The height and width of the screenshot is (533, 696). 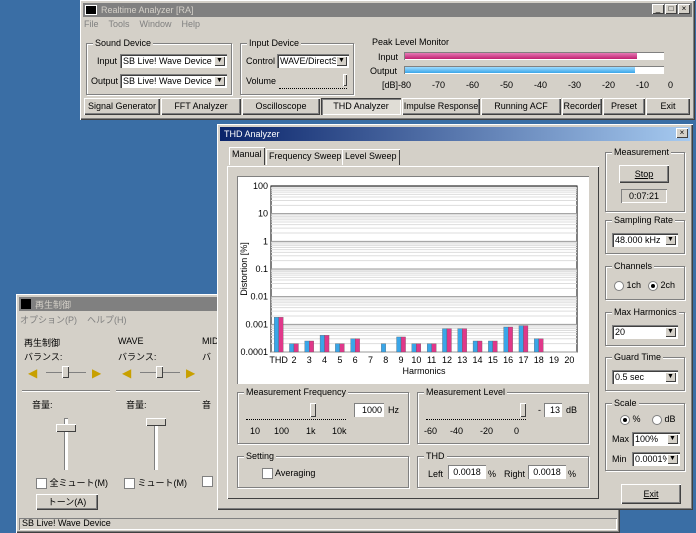 What do you see at coordinates (282, 431) in the screenshot?
I see `frequency-tick: 100` at bounding box center [282, 431].